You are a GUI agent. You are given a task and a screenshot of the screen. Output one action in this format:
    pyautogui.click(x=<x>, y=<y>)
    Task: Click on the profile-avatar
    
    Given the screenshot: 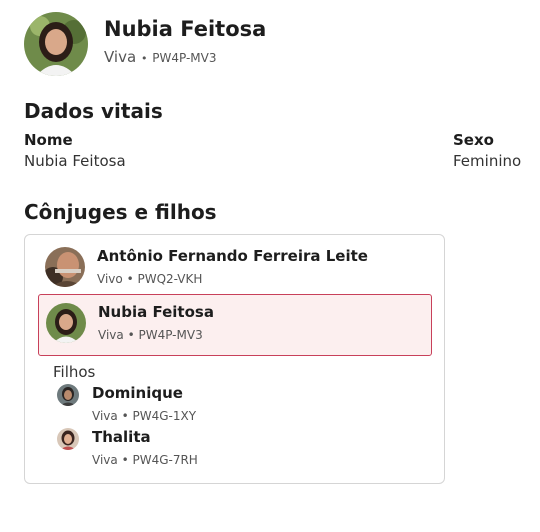 What is the action you would take?
    pyautogui.click(x=56, y=44)
    